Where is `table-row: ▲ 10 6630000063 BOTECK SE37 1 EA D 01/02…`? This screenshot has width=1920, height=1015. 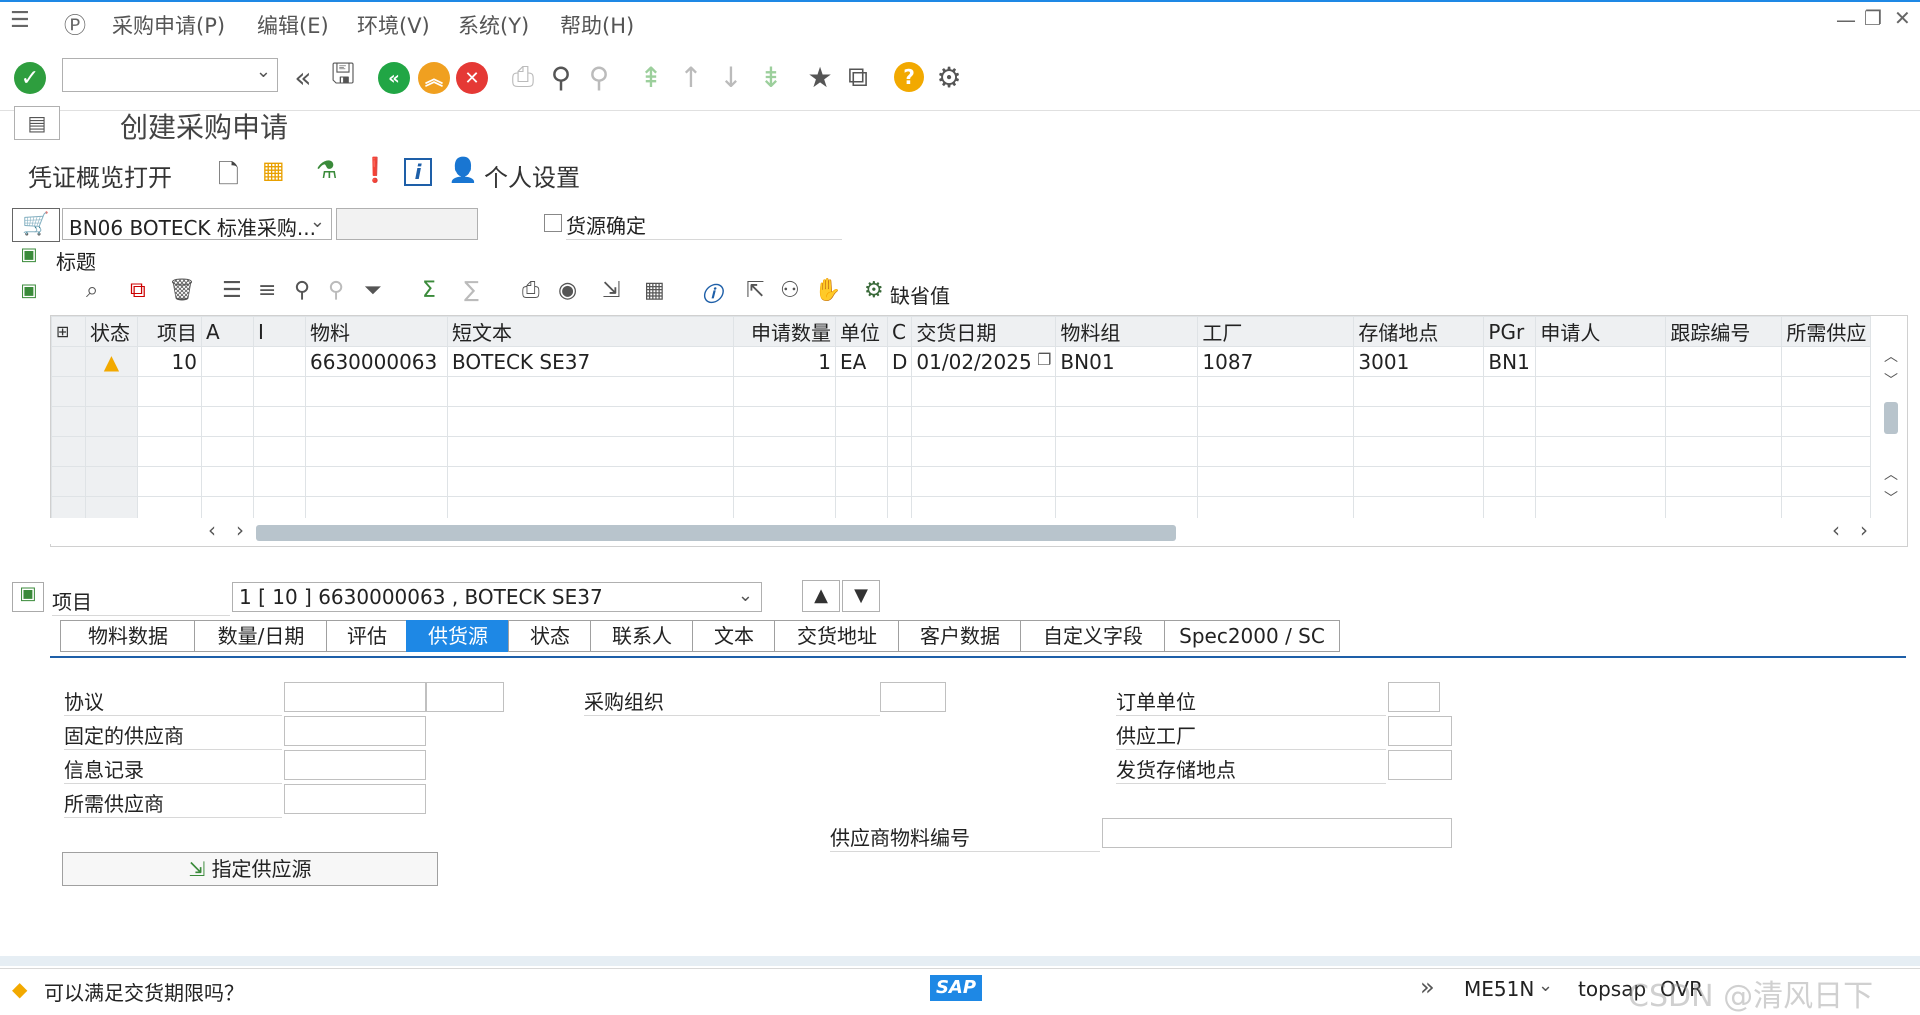 table-row: ▲ 10 6630000063 BOTECK SE37 1 EA D 01/02… is located at coordinates (961, 361).